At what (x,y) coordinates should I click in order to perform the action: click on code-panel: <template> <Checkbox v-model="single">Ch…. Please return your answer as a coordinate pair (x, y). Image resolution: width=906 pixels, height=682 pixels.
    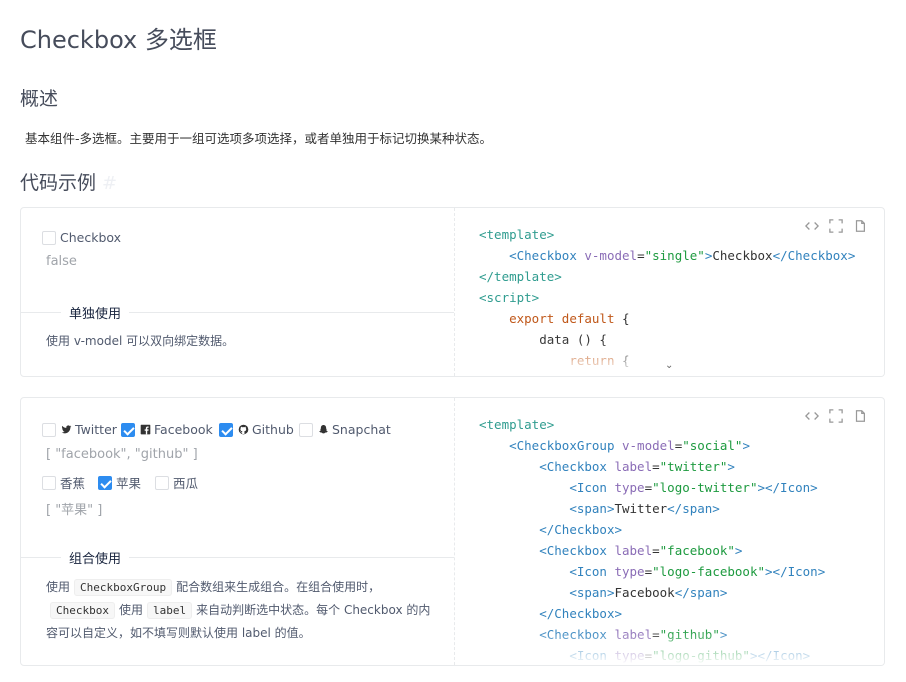
    Looking at the image, I should click on (669, 292).